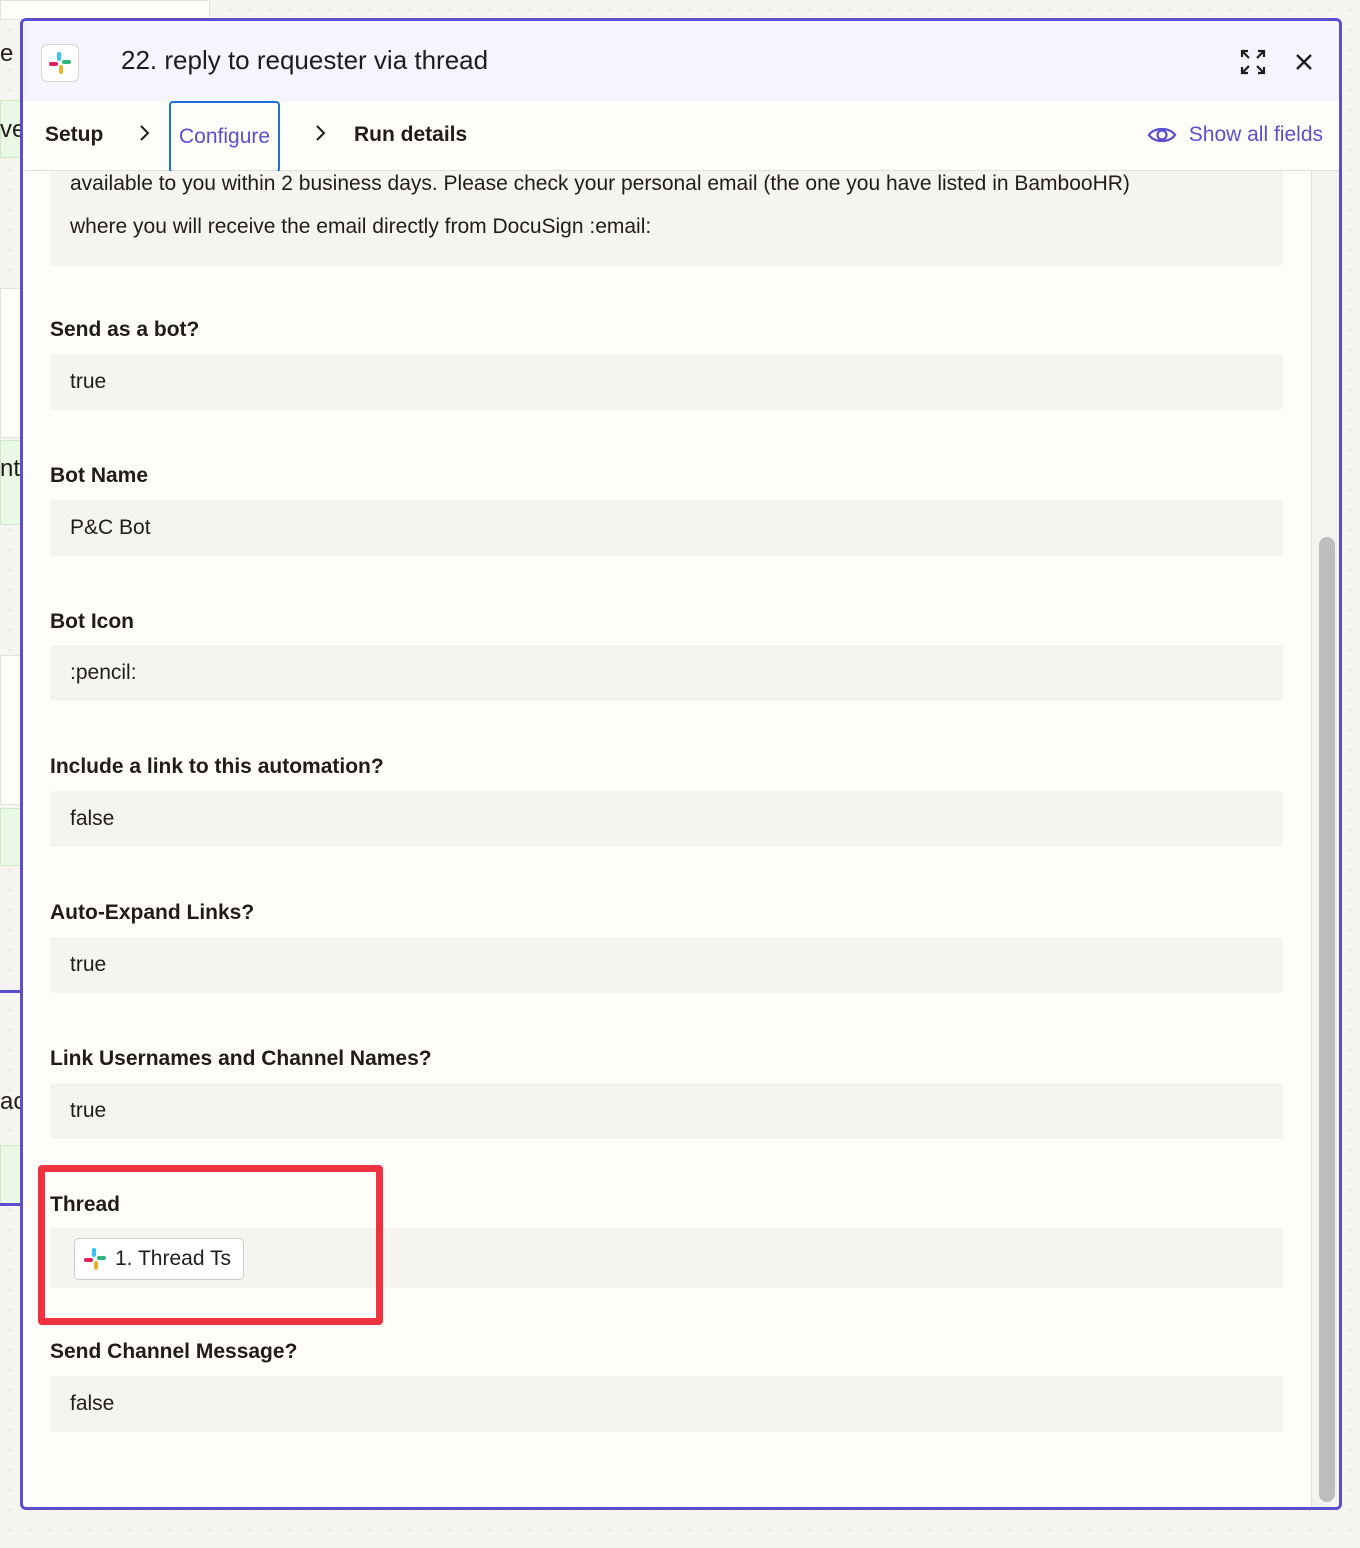  I want to click on show-all-fields-button: Show all fields, so click(1235, 135).